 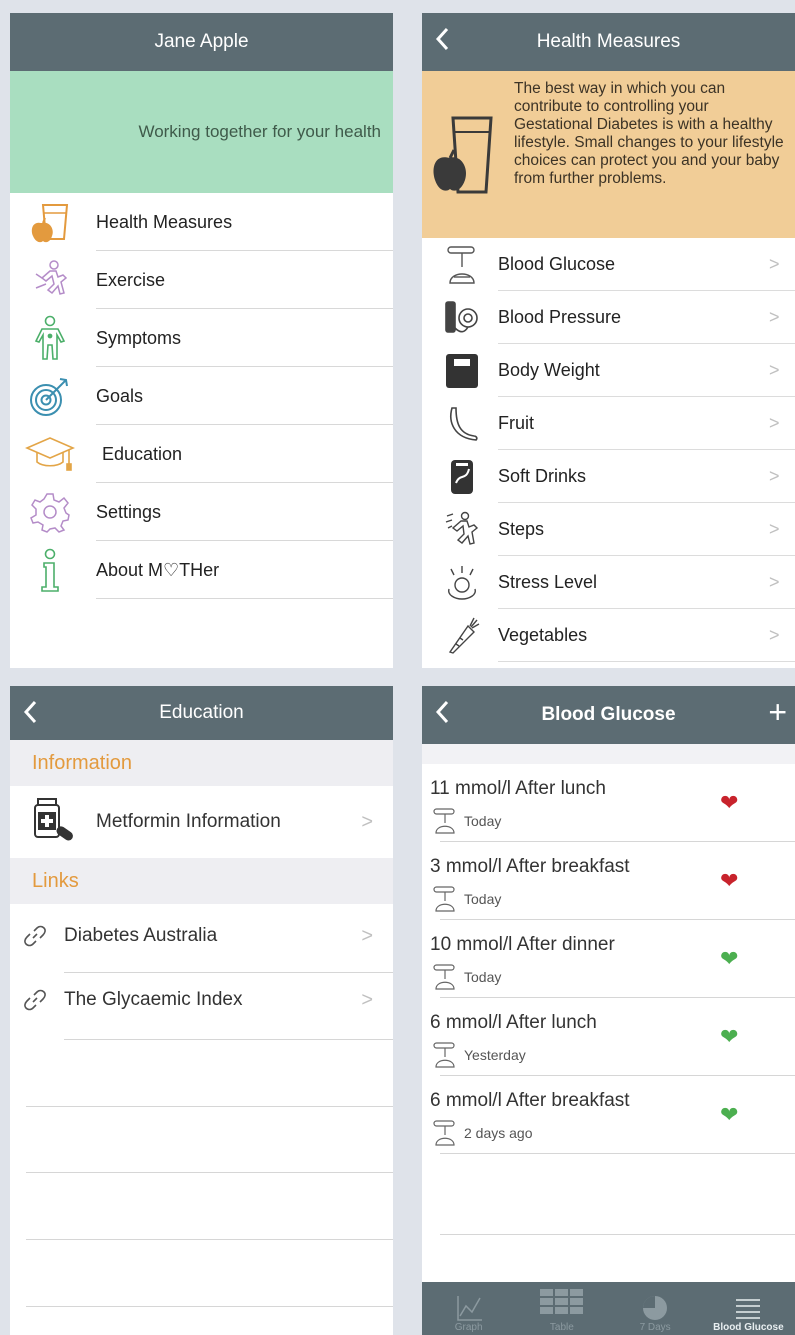 What do you see at coordinates (39, 936) in the screenshot?
I see `link-icon` at bounding box center [39, 936].